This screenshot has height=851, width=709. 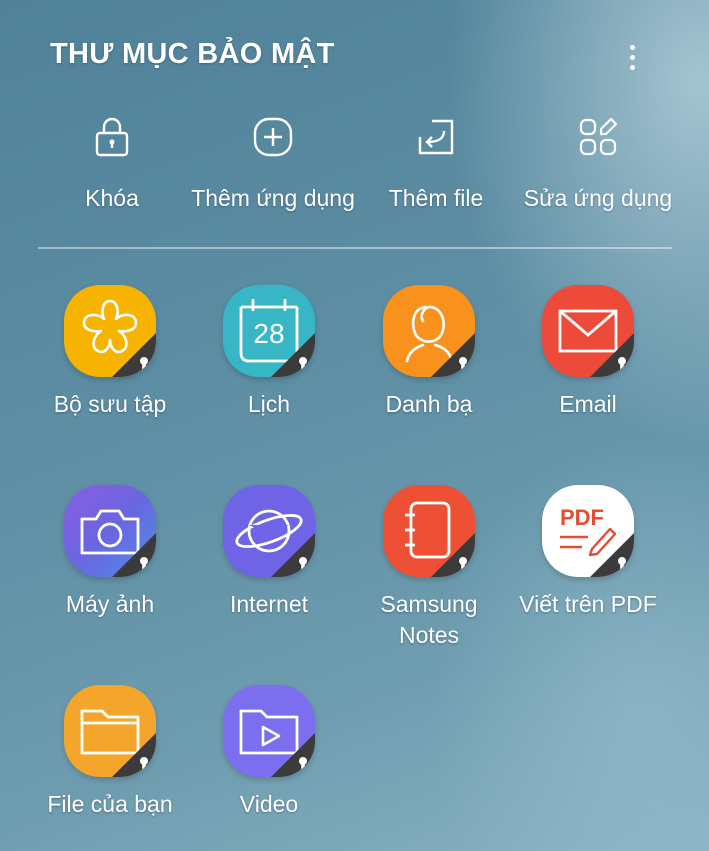 I want to click on add-apps-button: Thêm ứng dụng, so click(x=273, y=163).